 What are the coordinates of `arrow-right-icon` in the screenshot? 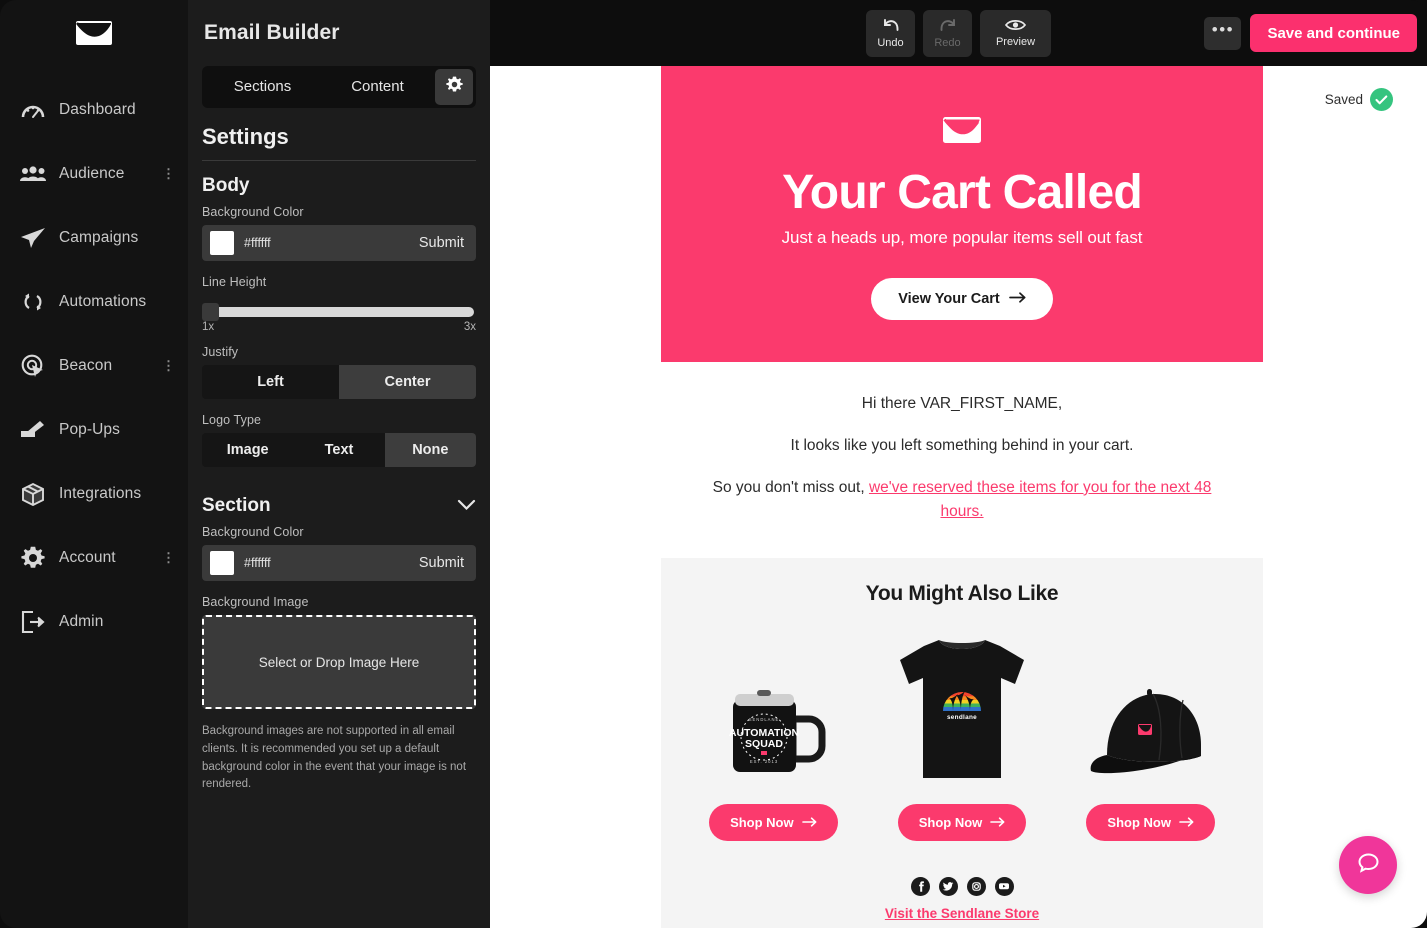 It's located at (1017, 299).